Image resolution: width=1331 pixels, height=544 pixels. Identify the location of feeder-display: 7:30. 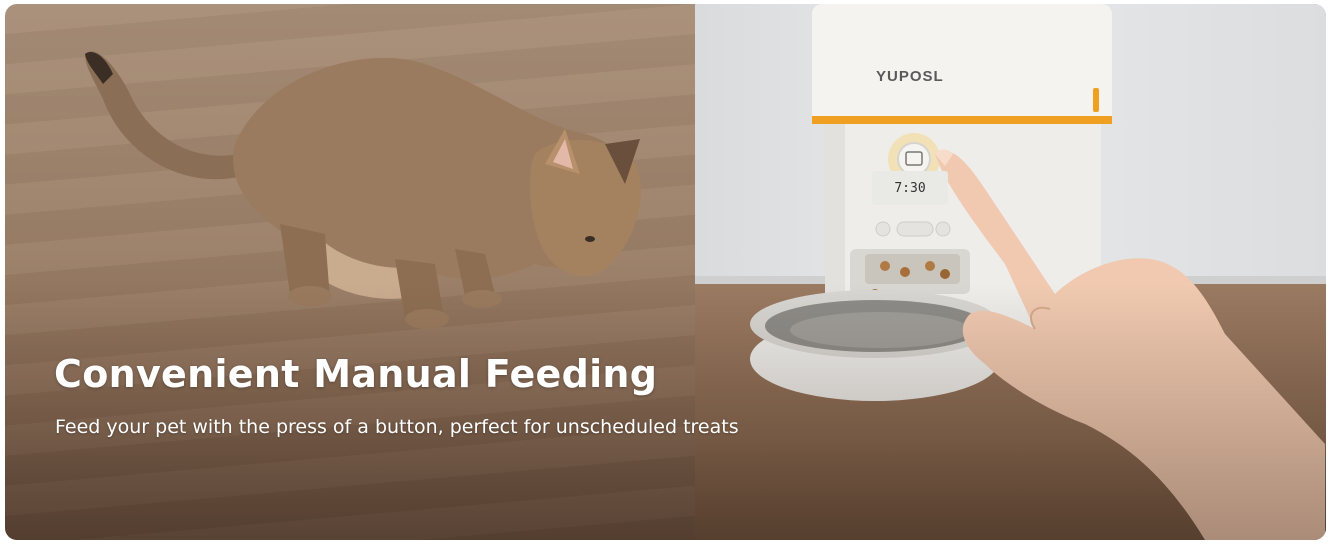
(910, 188).